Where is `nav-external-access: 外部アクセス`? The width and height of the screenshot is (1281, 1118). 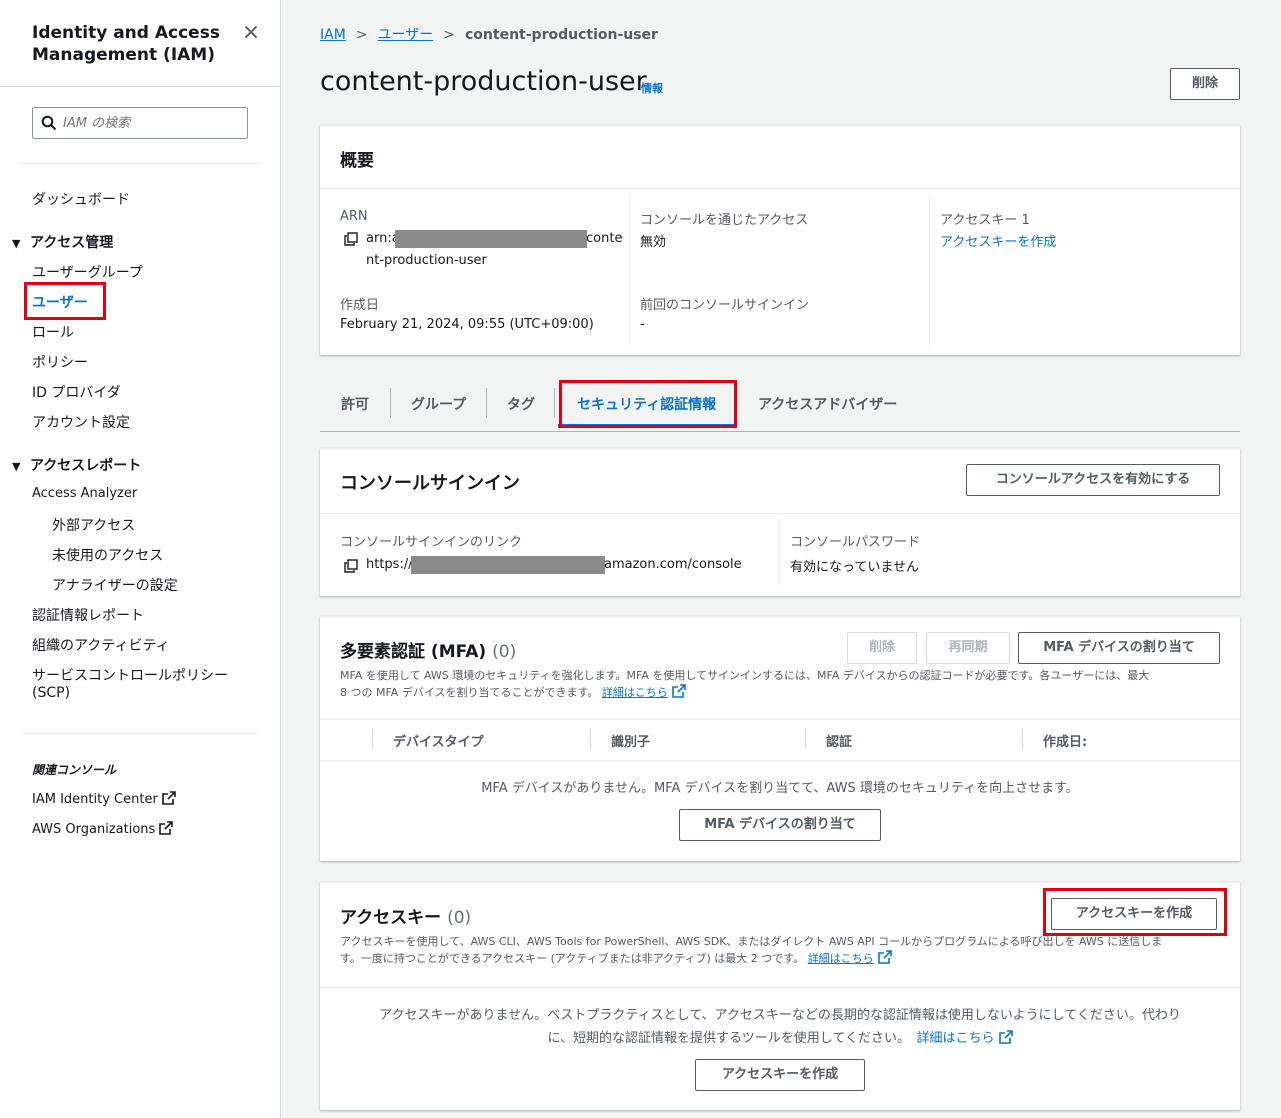 nav-external-access: 外部アクセス is located at coordinates (93, 525).